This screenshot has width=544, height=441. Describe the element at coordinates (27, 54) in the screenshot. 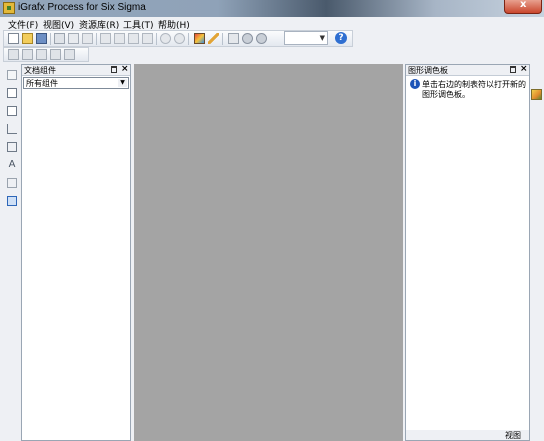

I see `distribute-icon` at that location.